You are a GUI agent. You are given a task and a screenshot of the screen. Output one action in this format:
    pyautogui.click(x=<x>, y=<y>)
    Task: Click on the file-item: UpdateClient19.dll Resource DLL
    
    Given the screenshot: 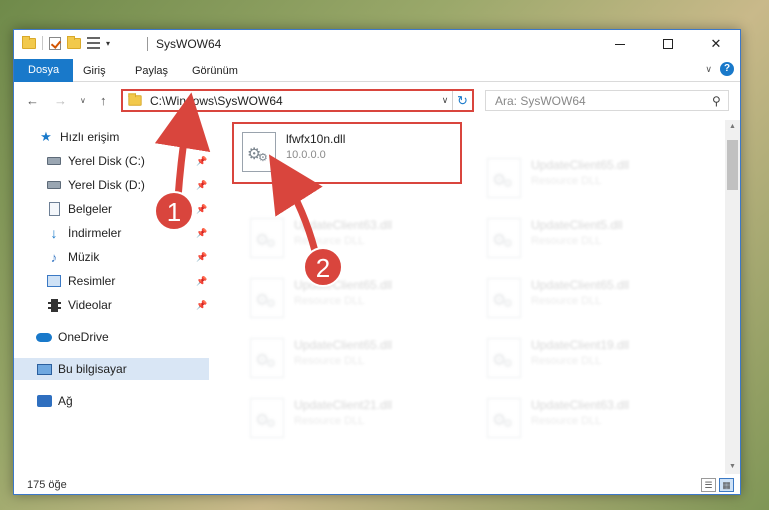 What is the action you would take?
    pyautogui.click(x=588, y=359)
    